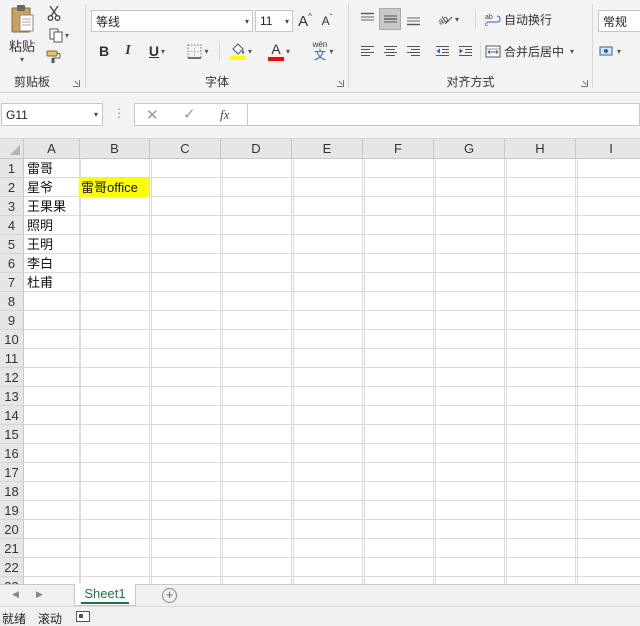 Image resolution: width=640 pixels, height=626 pixels. What do you see at coordinates (489, 17) in the screenshot?
I see `svg-text: ab` at bounding box center [489, 17].